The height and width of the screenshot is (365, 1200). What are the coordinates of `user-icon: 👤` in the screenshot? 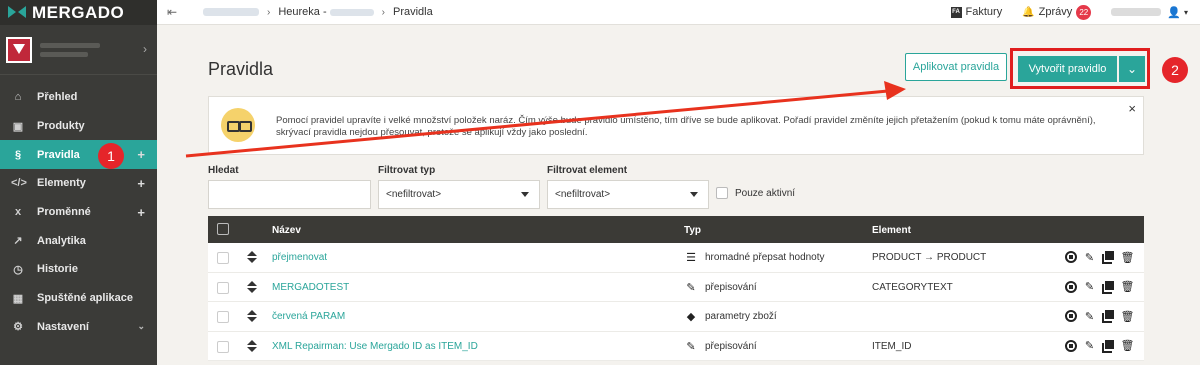 It's located at (1174, 12).